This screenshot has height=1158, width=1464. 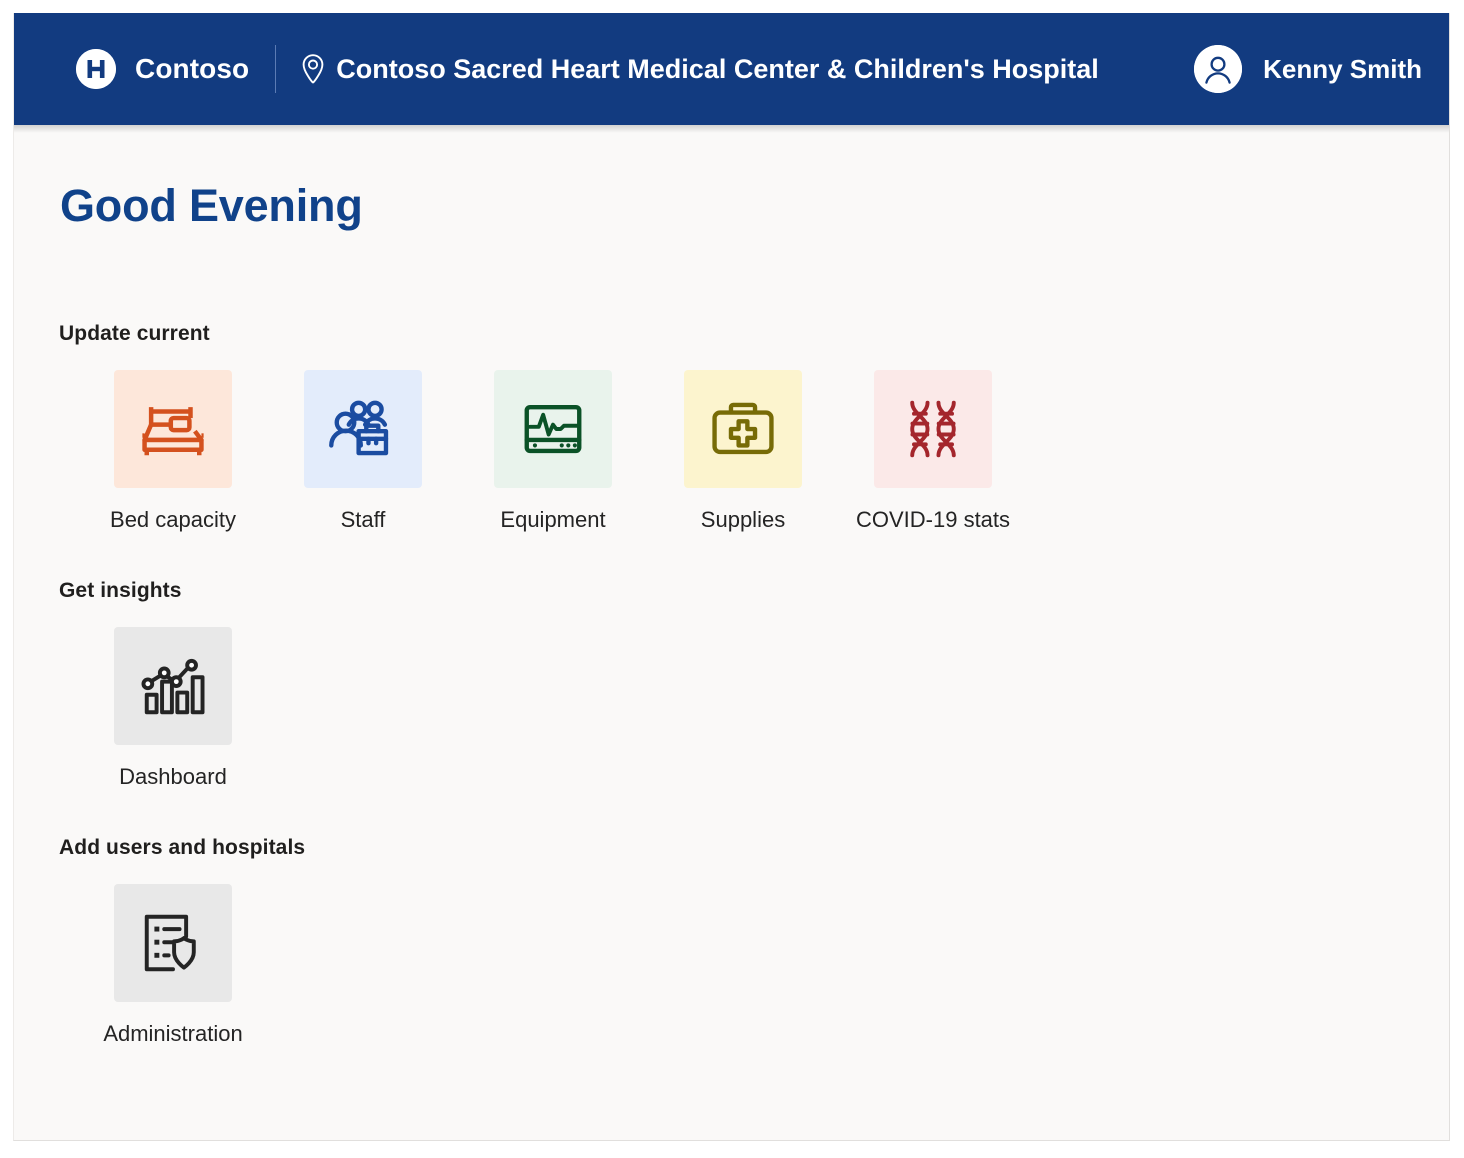 What do you see at coordinates (1218, 69) in the screenshot?
I see `person-avatar-icon` at bounding box center [1218, 69].